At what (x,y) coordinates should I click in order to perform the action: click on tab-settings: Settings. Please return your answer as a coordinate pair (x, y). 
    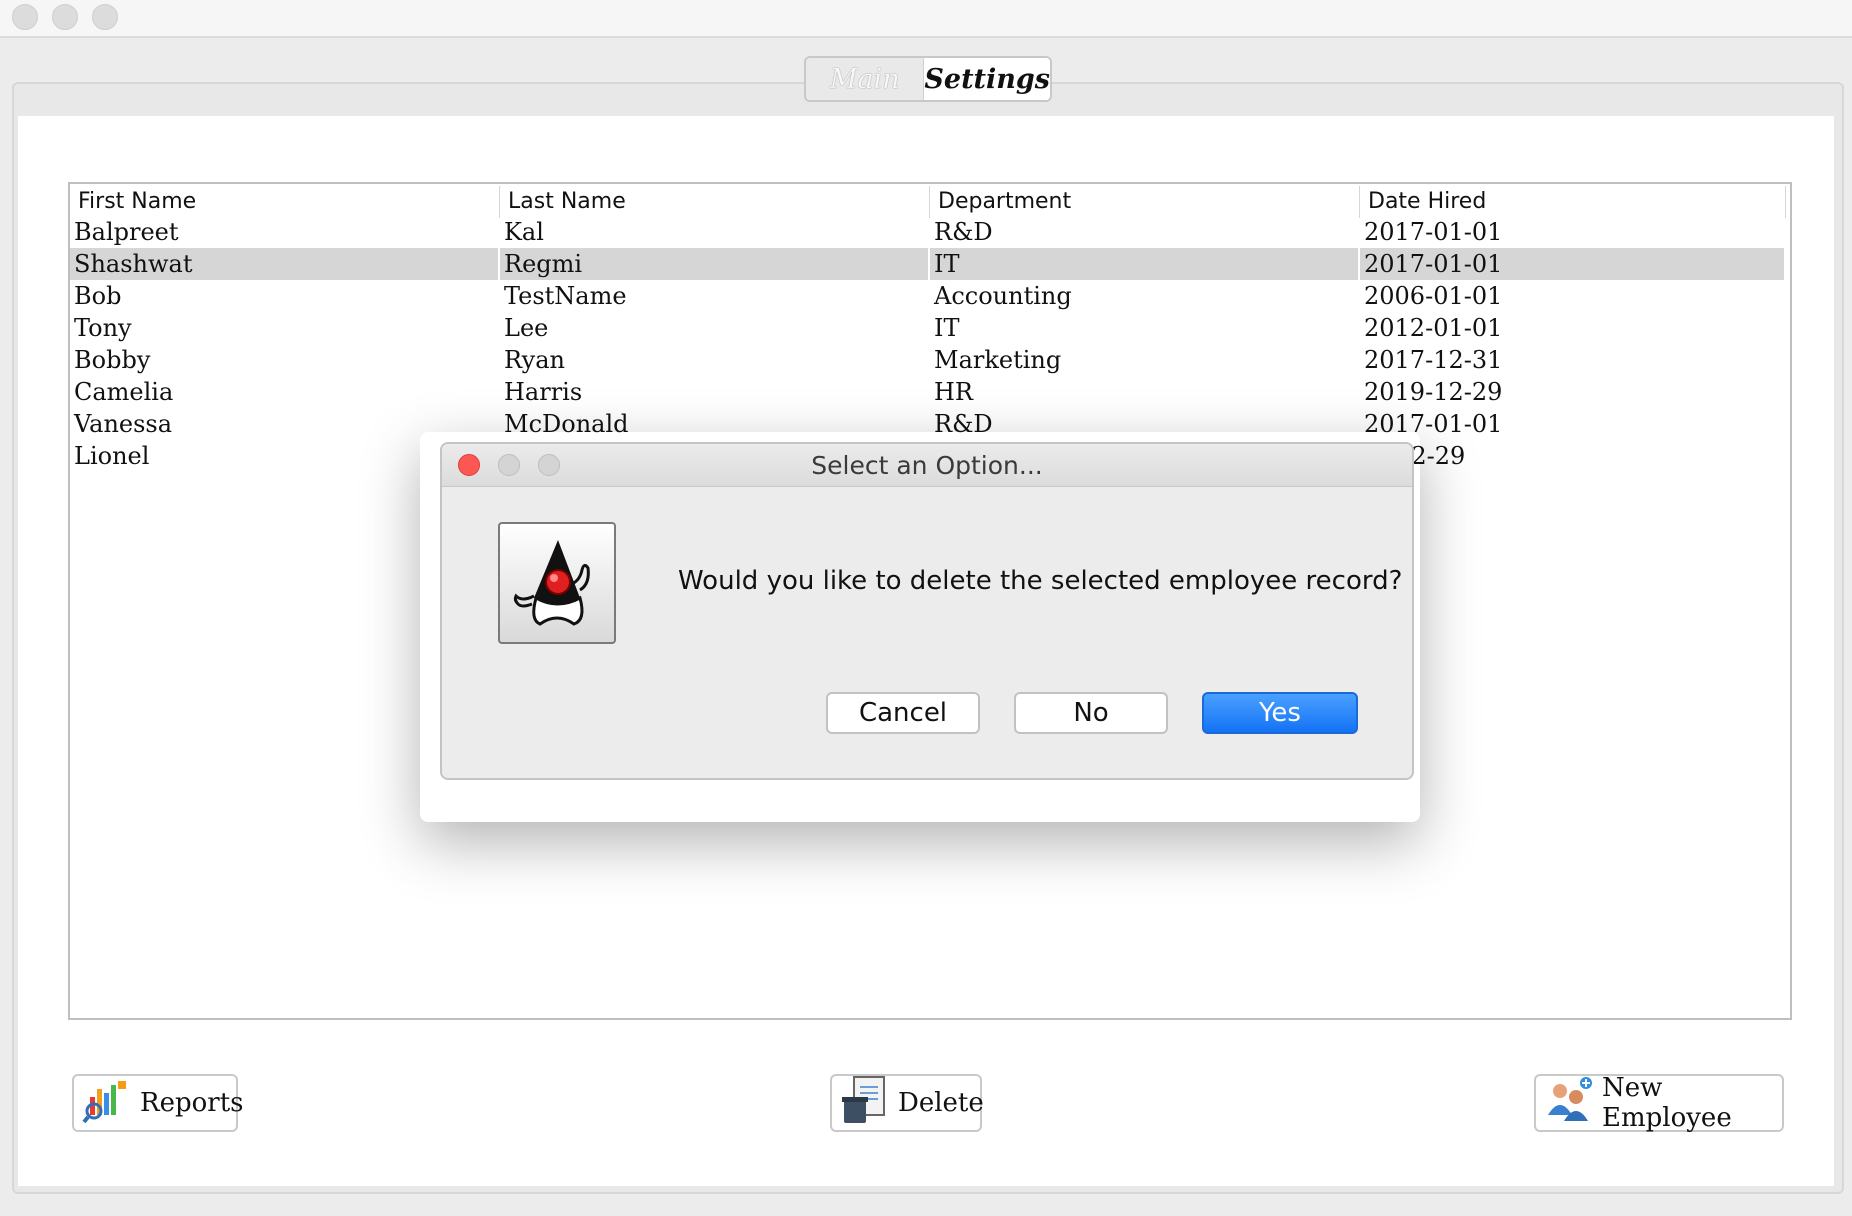
    Looking at the image, I should click on (987, 79).